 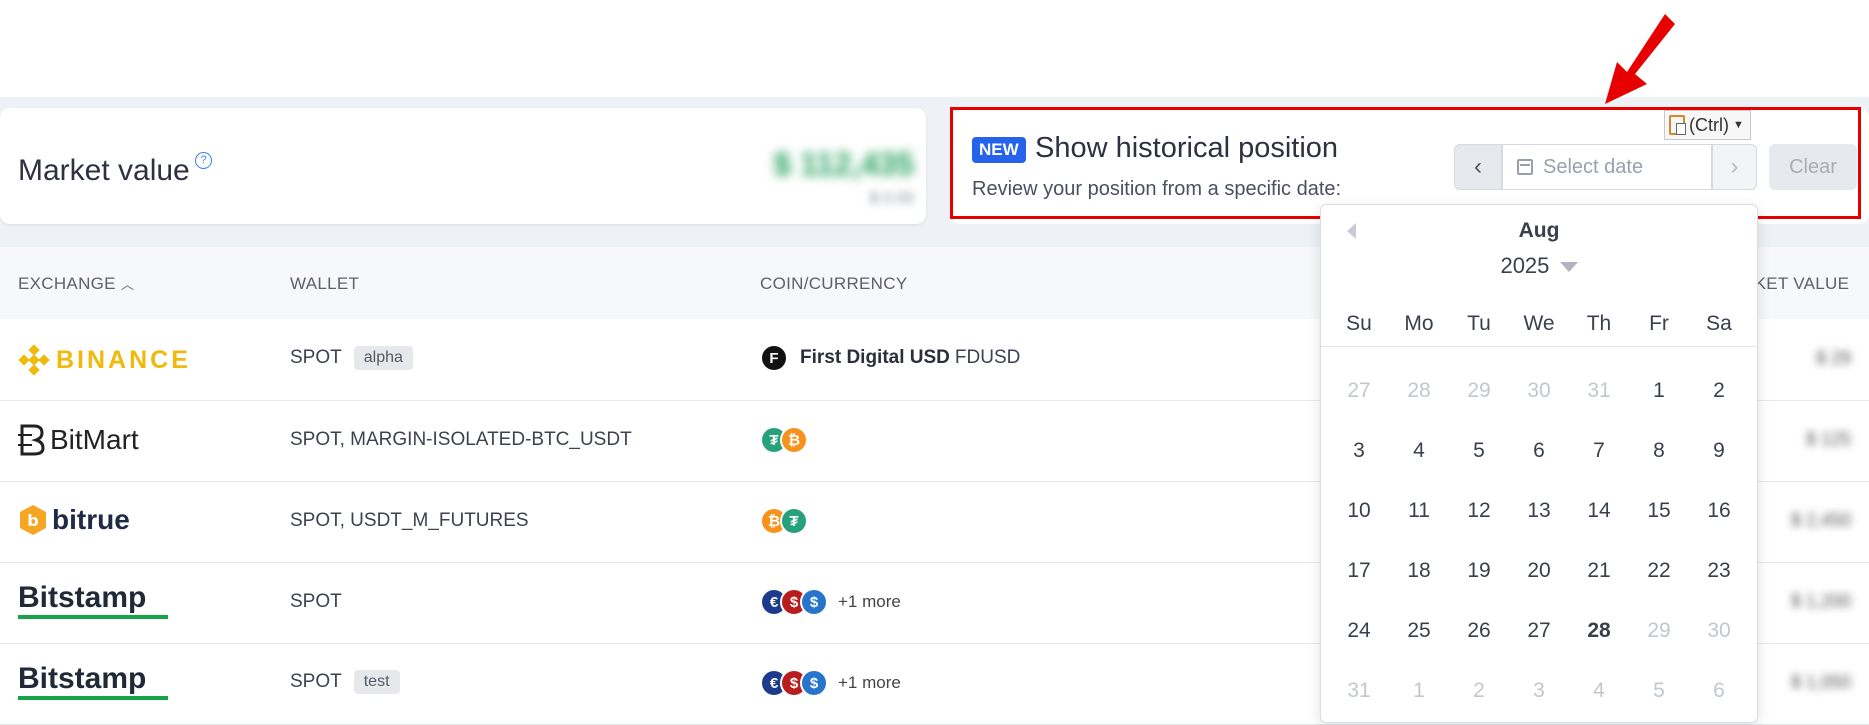 I want to click on weekday-label: We, so click(x=1539, y=323).